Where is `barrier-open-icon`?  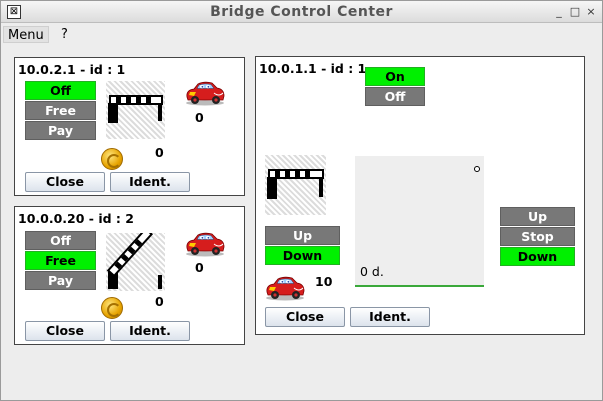 barrier-open-icon is located at coordinates (135, 262).